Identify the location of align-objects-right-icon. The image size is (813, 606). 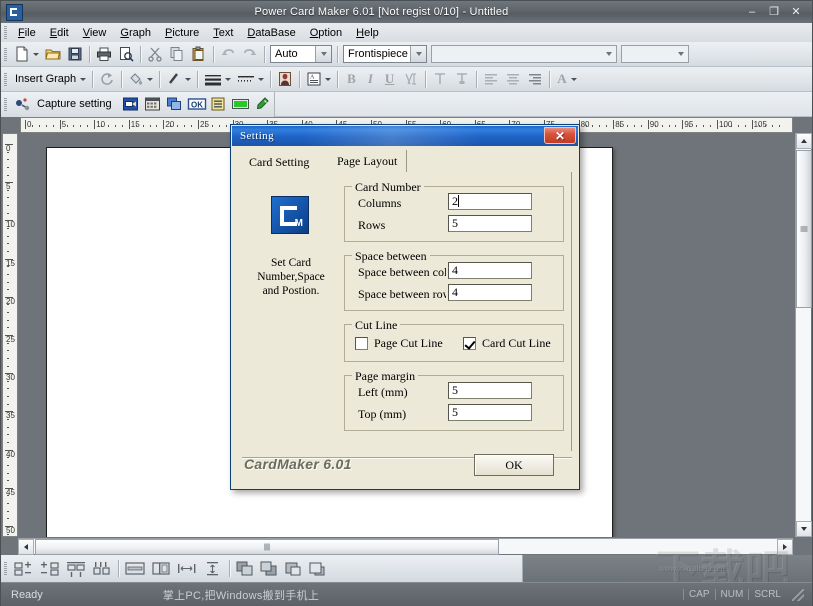
(50, 568).